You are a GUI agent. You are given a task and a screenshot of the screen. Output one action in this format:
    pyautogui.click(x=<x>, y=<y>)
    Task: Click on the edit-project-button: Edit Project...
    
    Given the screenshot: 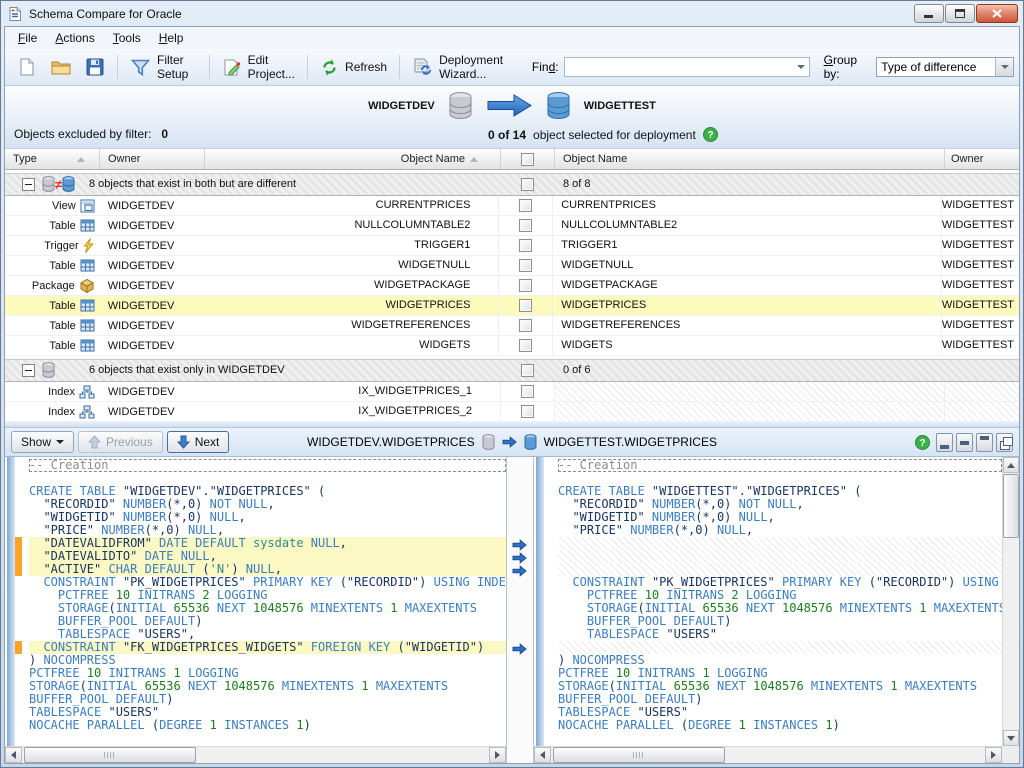 What is the action you would take?
    pyautogui.click(x=258, y=67)
    